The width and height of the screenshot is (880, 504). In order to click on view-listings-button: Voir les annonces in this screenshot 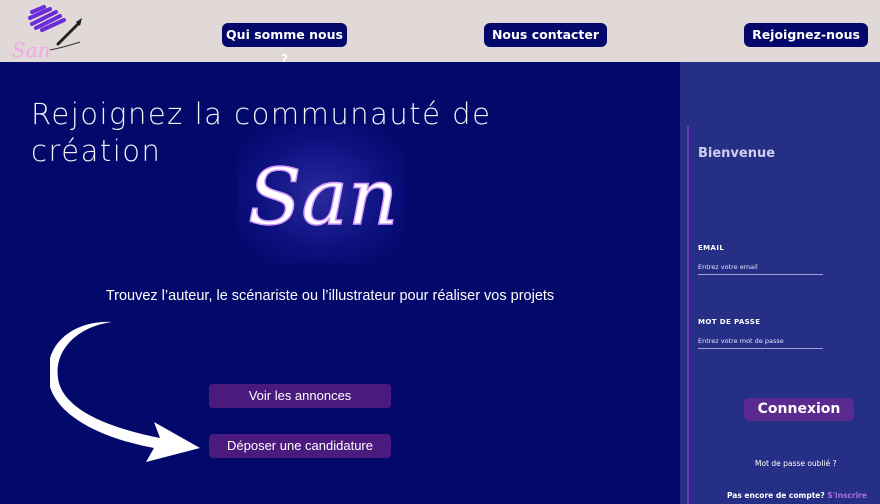, I will do `click(300, 396)`.